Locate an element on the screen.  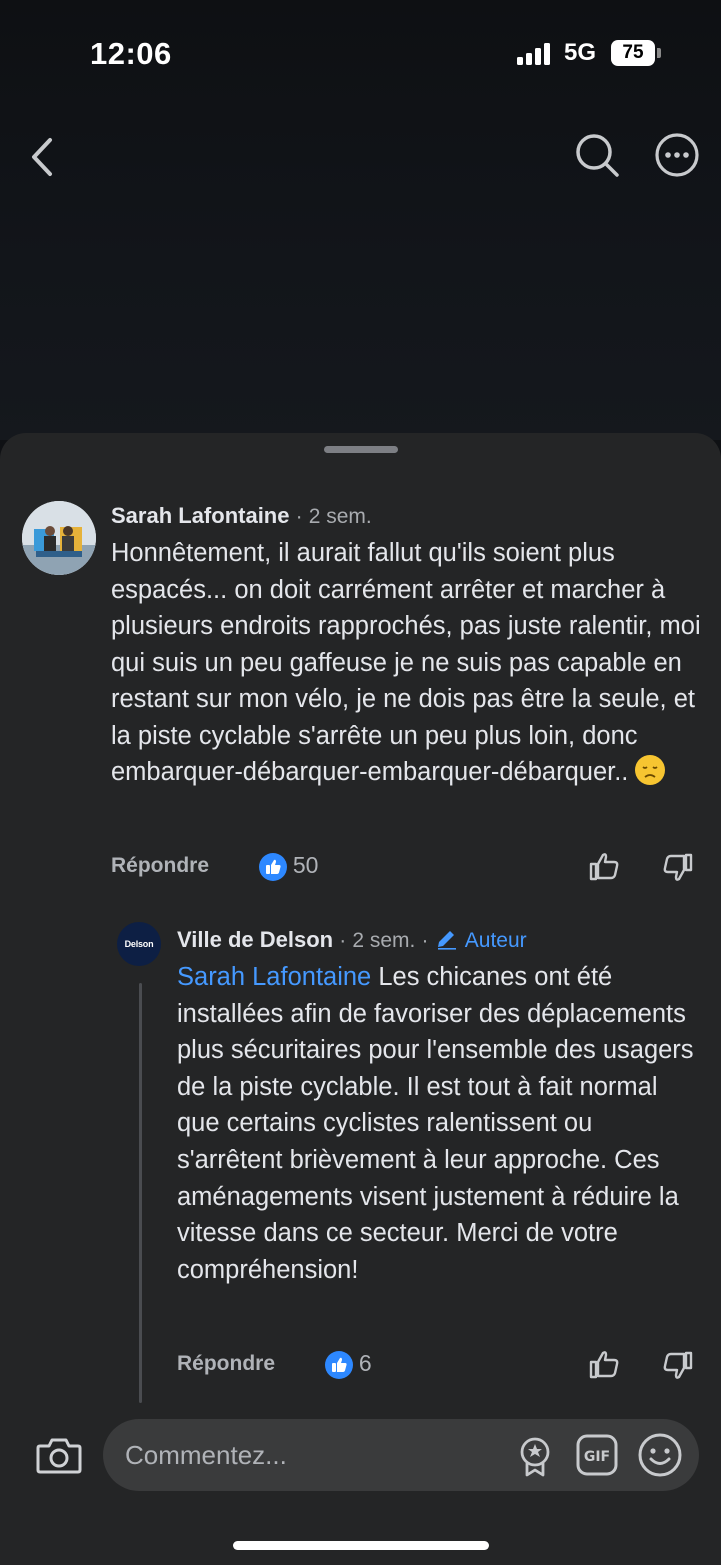
gif-icon: GIF is located at coordinates (597, 1455).